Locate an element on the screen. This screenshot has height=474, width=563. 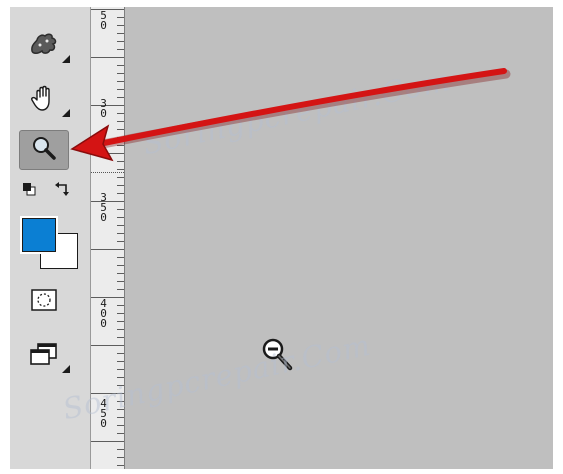
screen-mode-icon is located at coordinates (44, 356).